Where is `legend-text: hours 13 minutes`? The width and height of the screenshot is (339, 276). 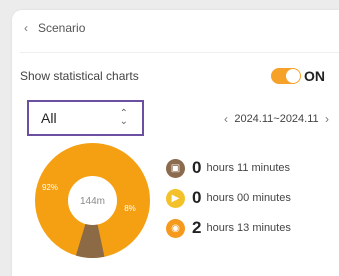 legend-text: hours 13 minutes is located at coordinates (248, 228).